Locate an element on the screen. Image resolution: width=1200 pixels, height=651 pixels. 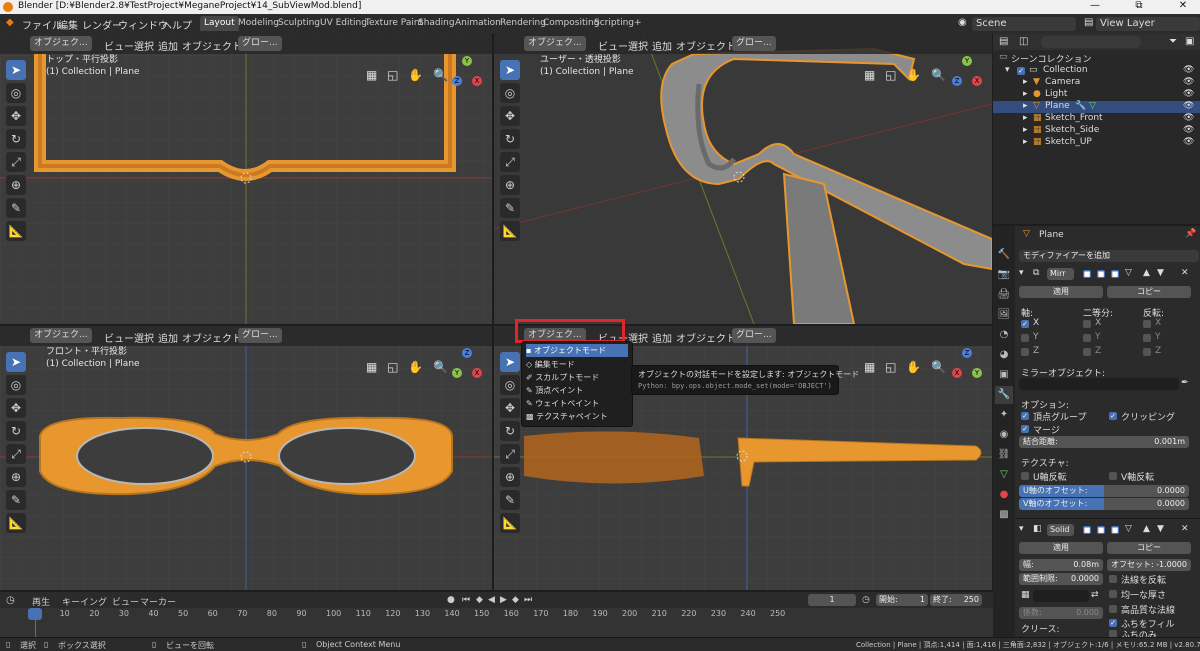
jump-start-icon: ⏮ is located at coordinates (466, 600).